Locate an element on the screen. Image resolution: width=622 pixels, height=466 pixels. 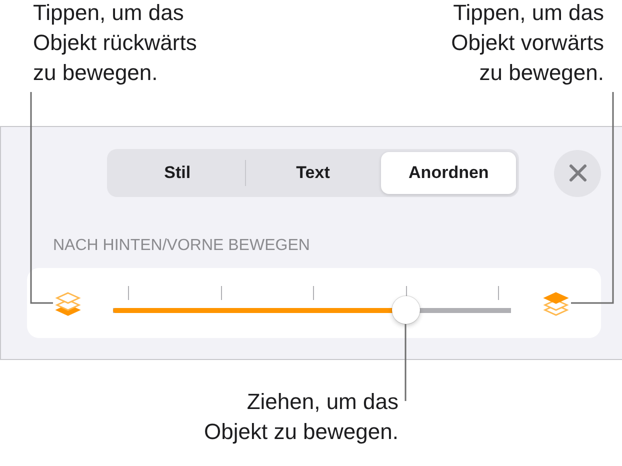
callout-text: Ziehen, um das Objekt zu bewegen. is located at coordinates (301, 417).